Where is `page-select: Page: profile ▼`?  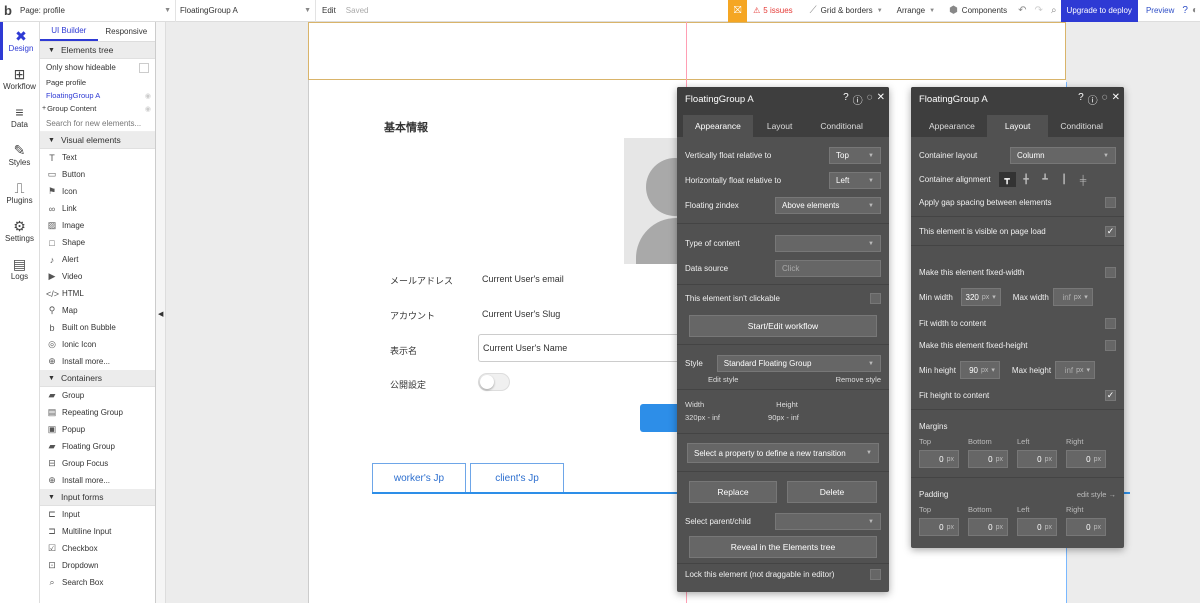
page-select: Page: profile ▼ is located at coordinates (96, 11).